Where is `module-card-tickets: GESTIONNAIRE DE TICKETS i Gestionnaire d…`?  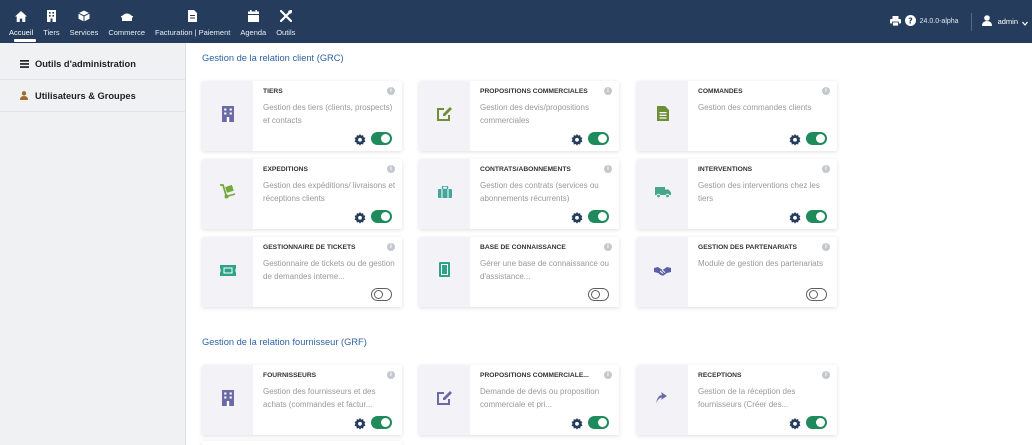
module-card-tickets: GESTIONNAIRE DE TICKETS i Gestionnaire d… is located at coordinates (302, 272).